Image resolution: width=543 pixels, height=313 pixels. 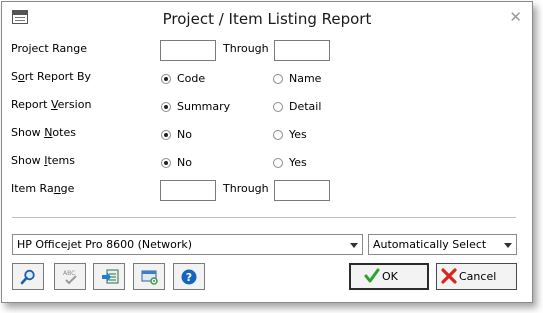 I want to click on paper-source-value: Automatically Select, so click(x=430, y=244).